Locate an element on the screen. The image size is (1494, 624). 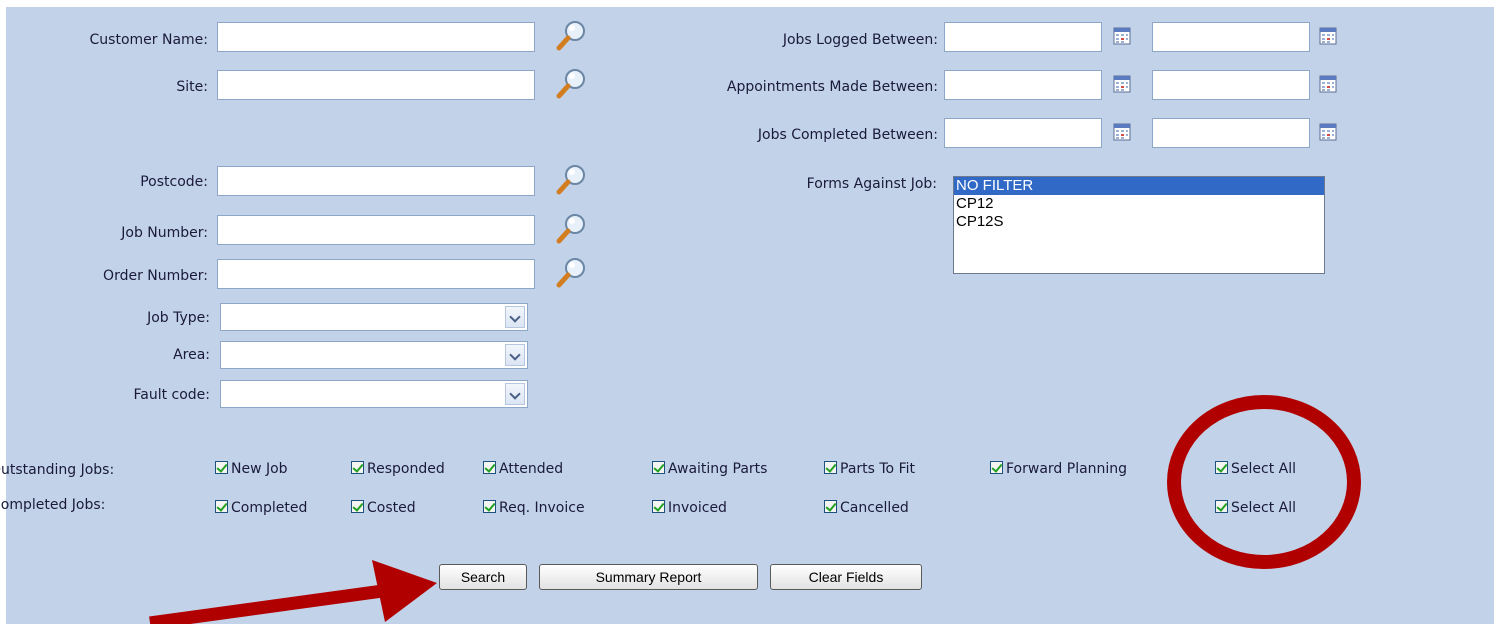
job-number-label: Job Number: is located at coordinates (164, 233).